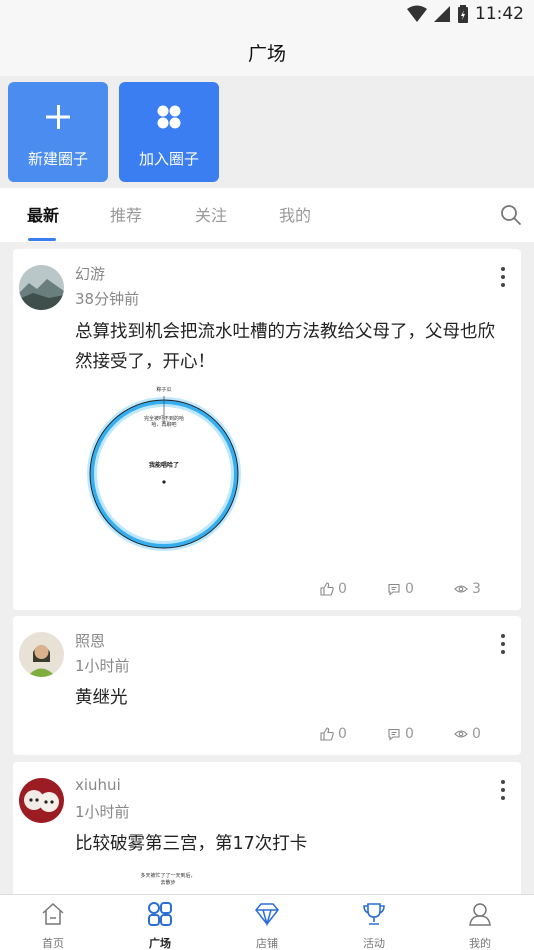  Describe the element at coordinates (476, 734) in the screenshot. I see `view-count: 0` at that location.